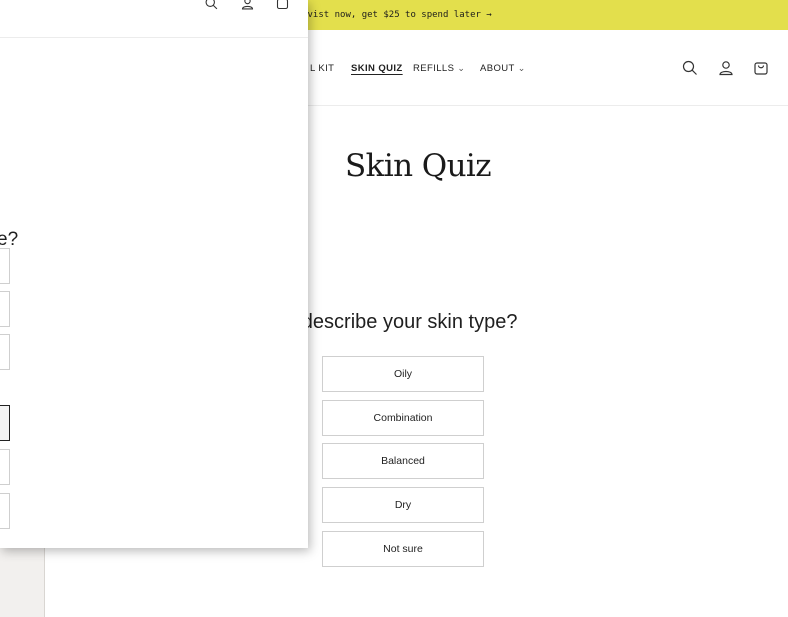  Describe the element at coordinates (11, 0) in the screenshot. I see `overlay-nav-fragment: about` at that location.